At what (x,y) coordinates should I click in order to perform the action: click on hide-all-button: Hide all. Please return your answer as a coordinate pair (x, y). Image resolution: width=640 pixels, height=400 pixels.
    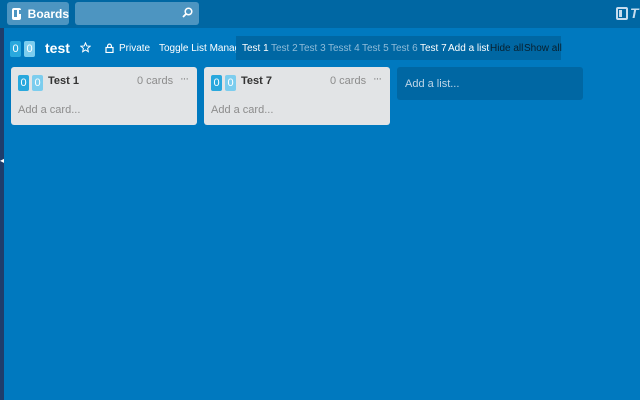
    Looking at the image, I should click on (506, 48).